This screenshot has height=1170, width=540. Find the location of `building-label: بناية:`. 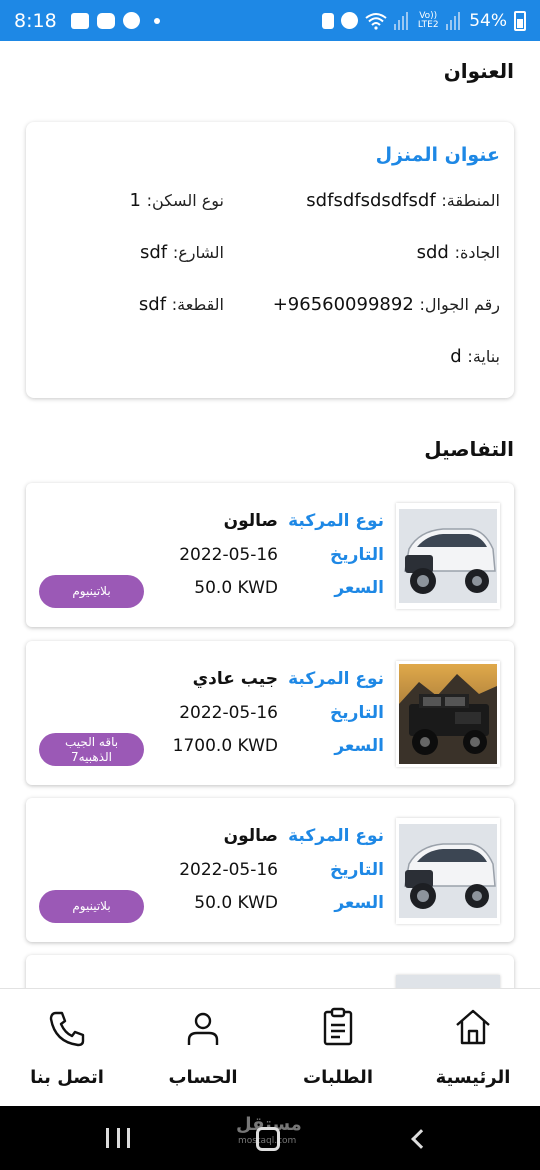

building-label: بناية: is located at coordinates (483, 356).